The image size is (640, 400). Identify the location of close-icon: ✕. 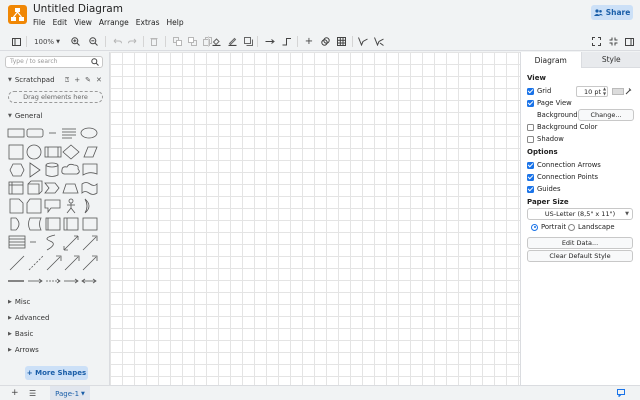
(99, 80).